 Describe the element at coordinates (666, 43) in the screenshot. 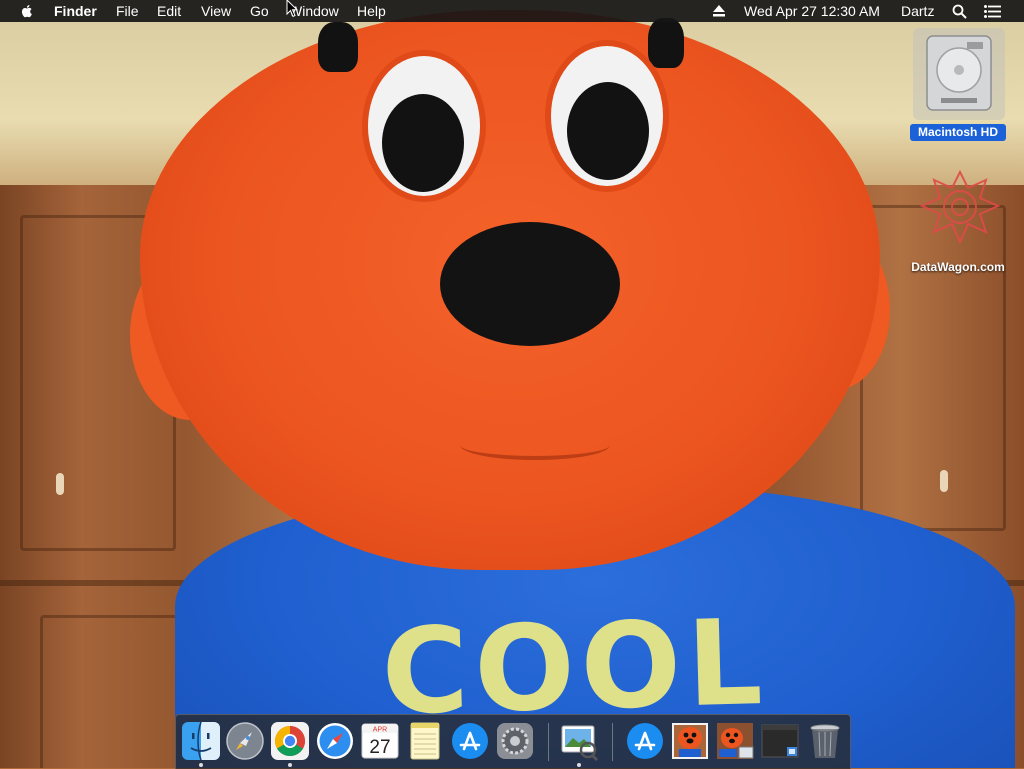

I see `mascot-brow-right` at that location.